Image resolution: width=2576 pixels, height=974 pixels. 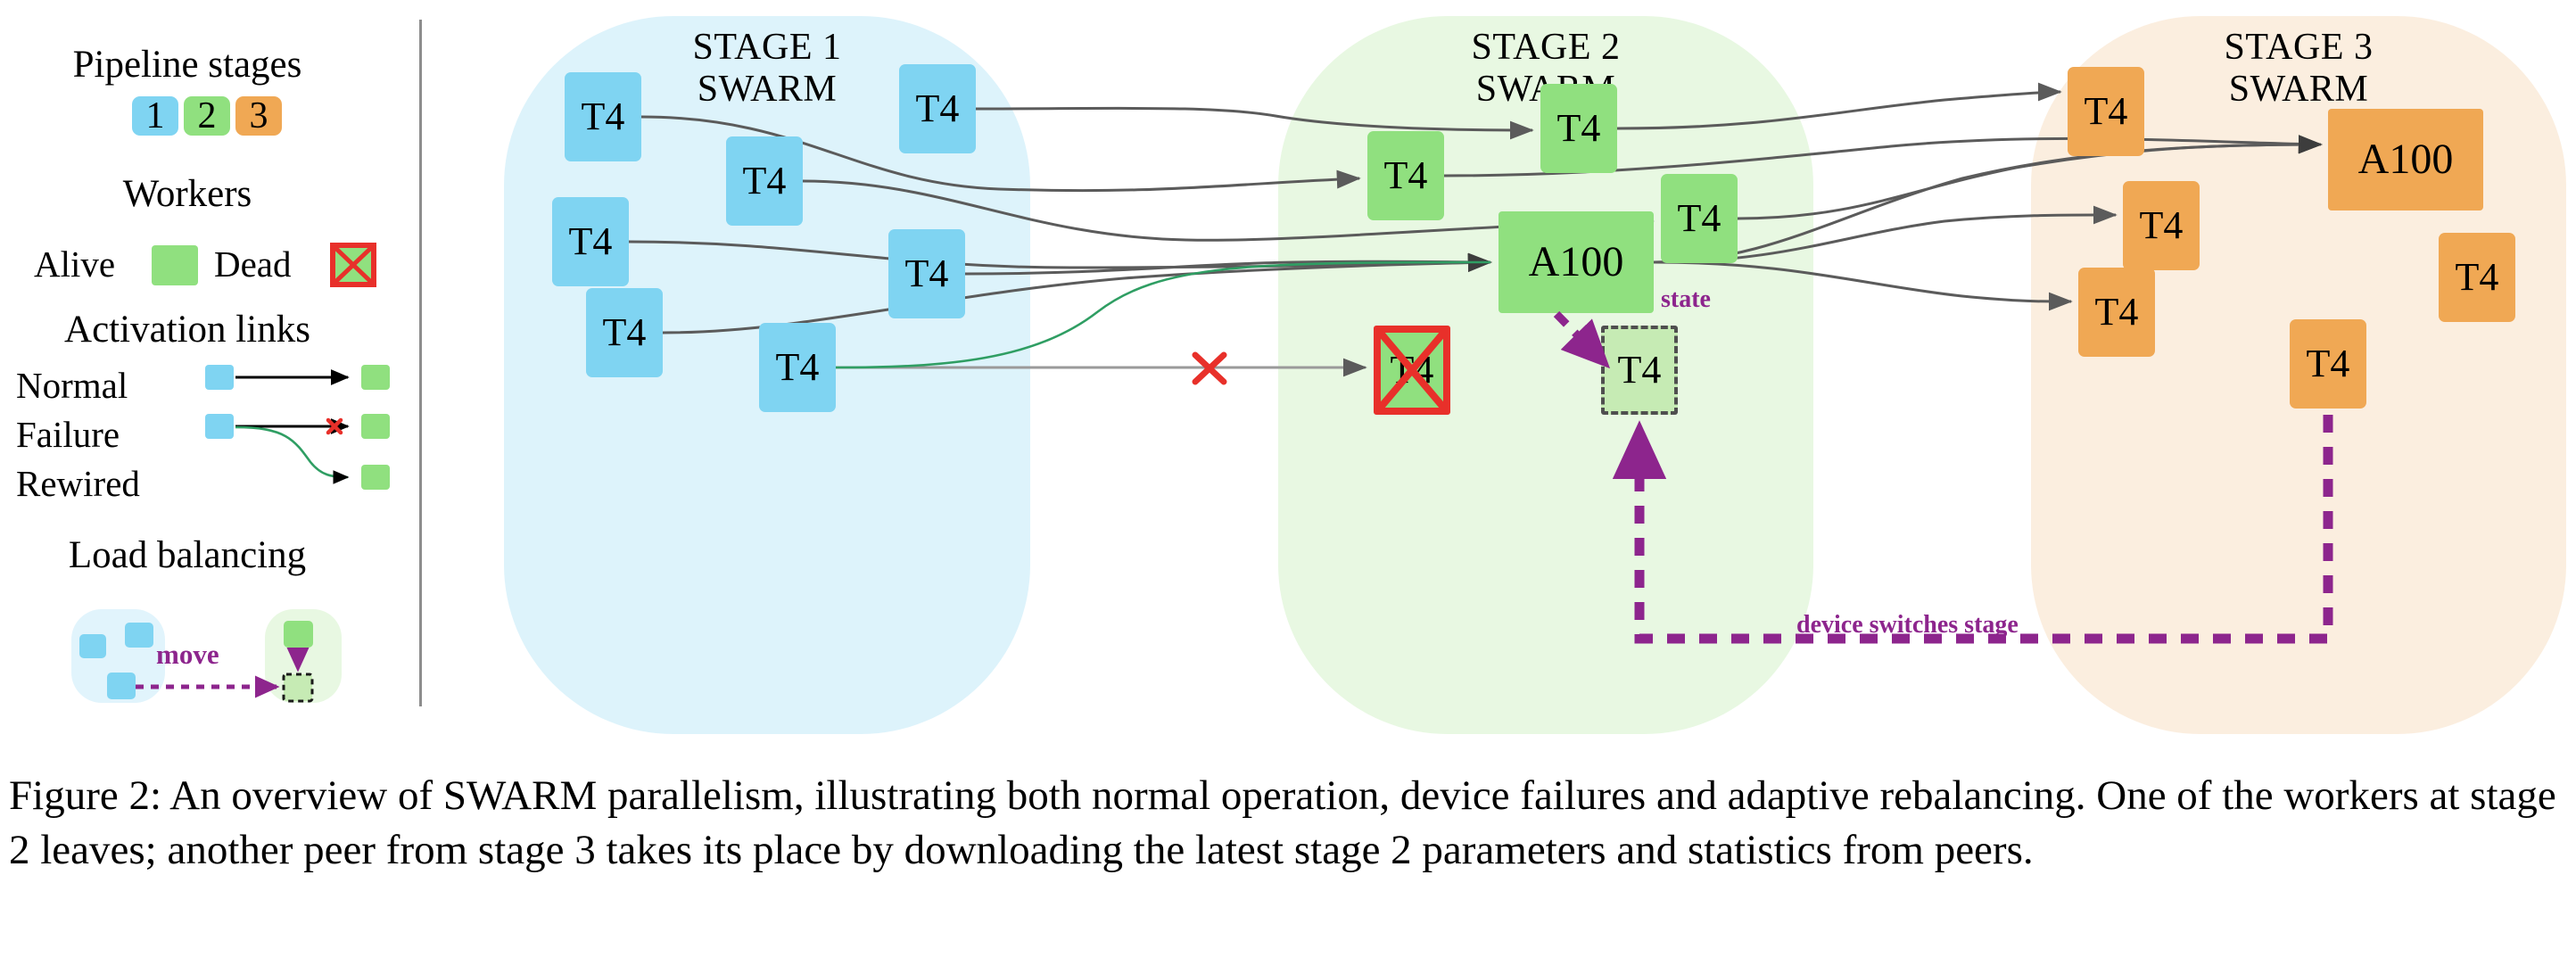 I want to click on device-switches-stage-label: device switches stage, so click(x=1908, y=625).